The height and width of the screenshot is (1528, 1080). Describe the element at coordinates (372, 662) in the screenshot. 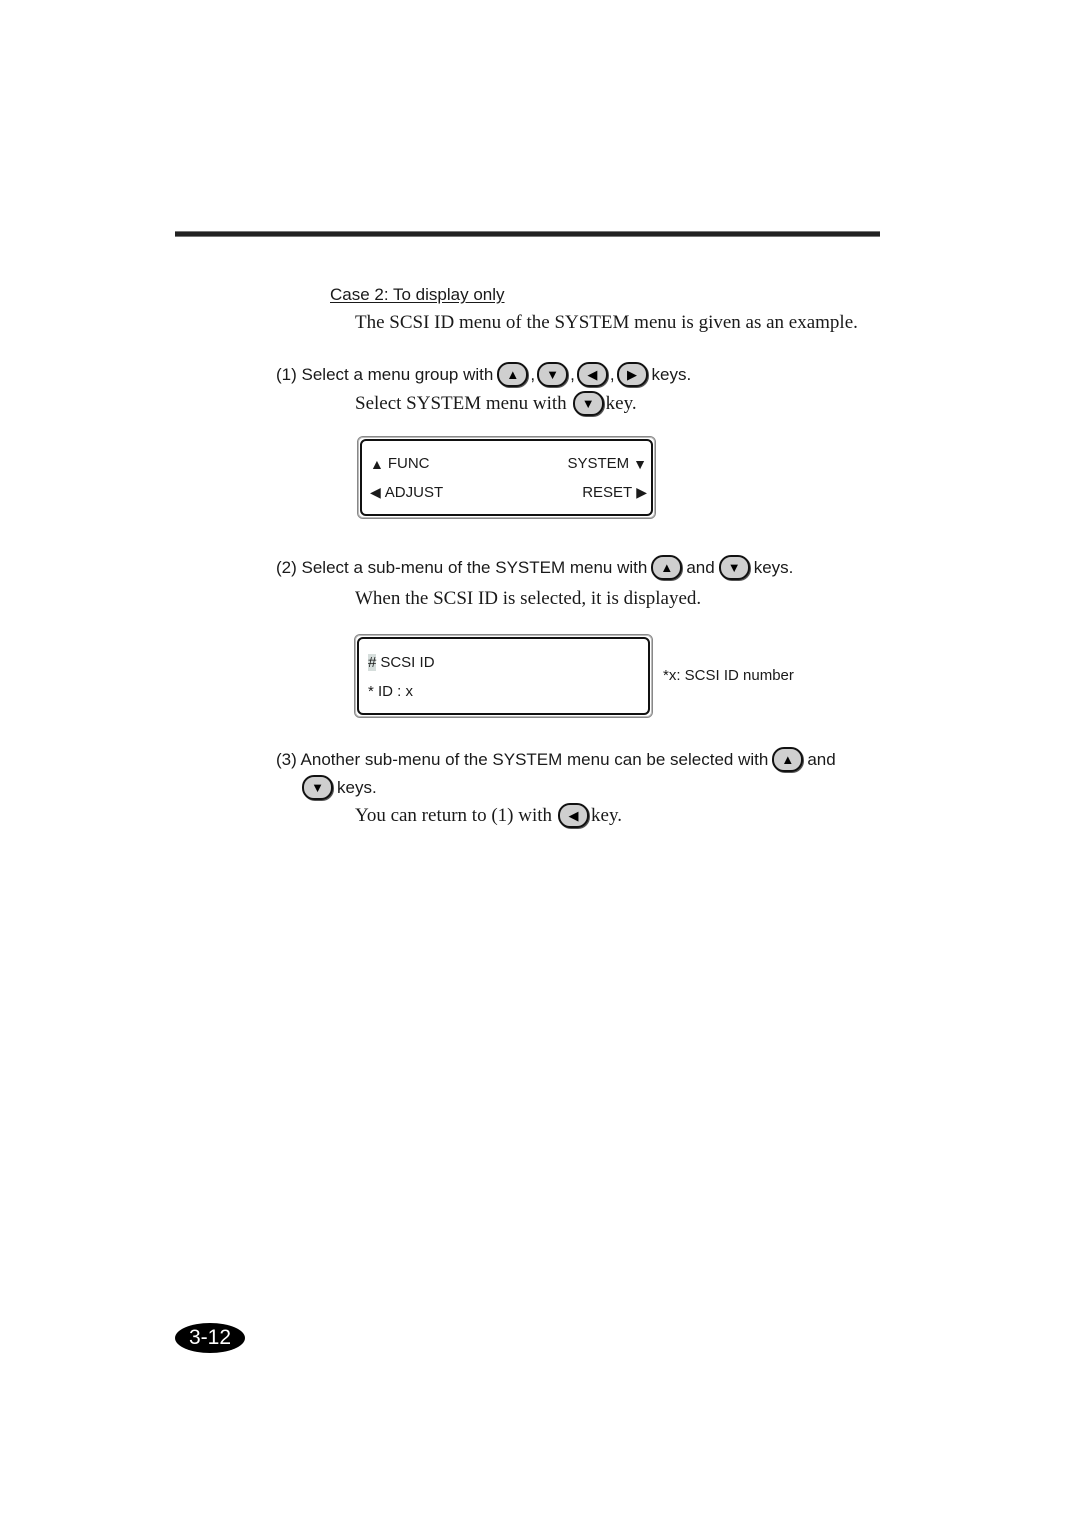

I see `cursor-marker: #` at that location.